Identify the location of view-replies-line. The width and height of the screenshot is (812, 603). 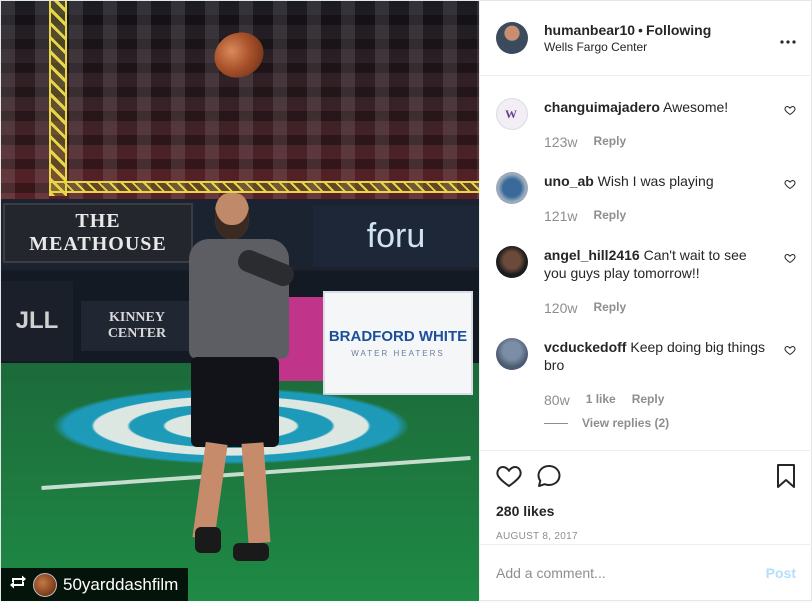
(556, 423).